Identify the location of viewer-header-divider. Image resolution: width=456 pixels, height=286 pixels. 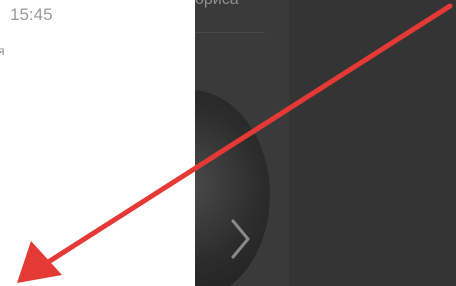
(230, 32).